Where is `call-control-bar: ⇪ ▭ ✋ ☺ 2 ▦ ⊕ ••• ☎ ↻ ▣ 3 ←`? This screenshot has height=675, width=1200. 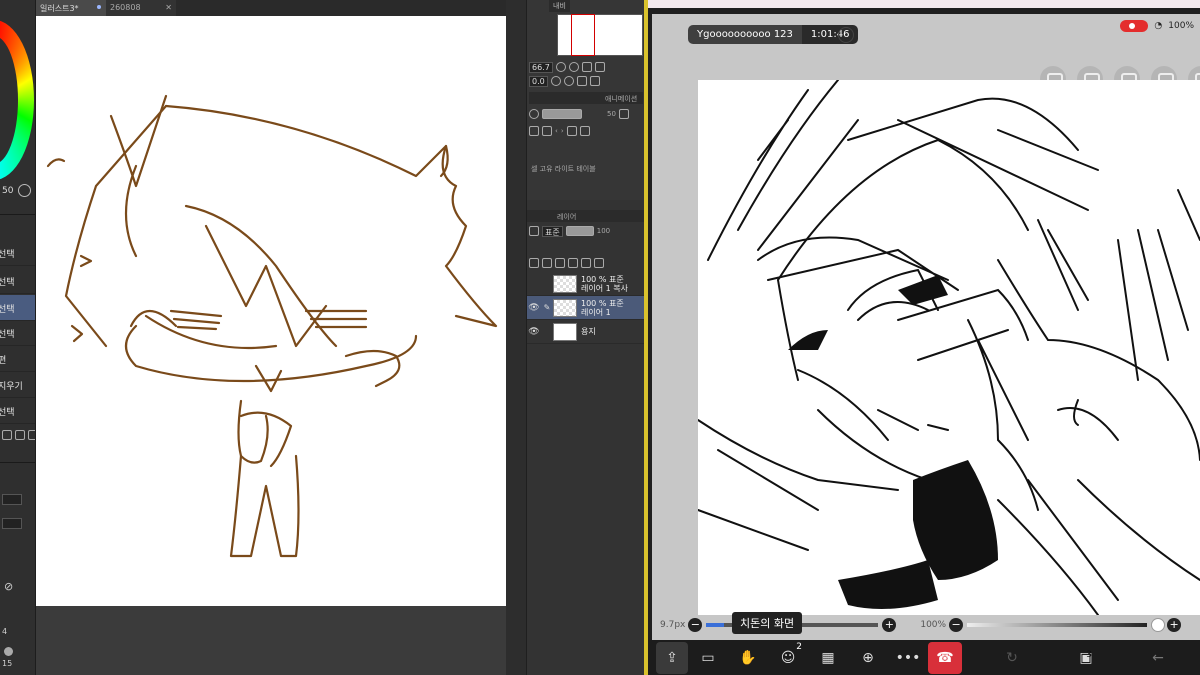 call-control-bar: ⇪ ▭ ✋ ☺ 2 ▦ ⊕ ••• ☎ ↻ ▣ 3 ← is located at coordinates (924, 657).